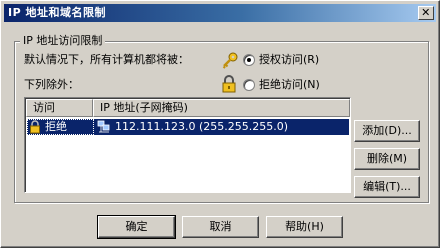 The height and width of the screenshot is (248, 440). Describe the element at coordinates (51, 84) in the screenshot. I see `exceptions-label: 下列除外：` at that location.